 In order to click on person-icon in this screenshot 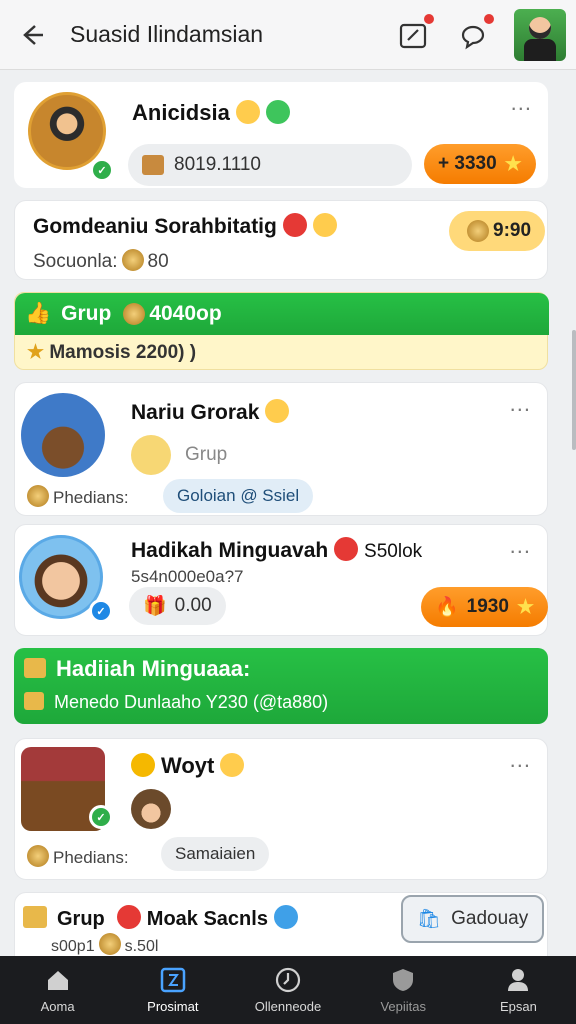, I will do `click(518, 980)`.